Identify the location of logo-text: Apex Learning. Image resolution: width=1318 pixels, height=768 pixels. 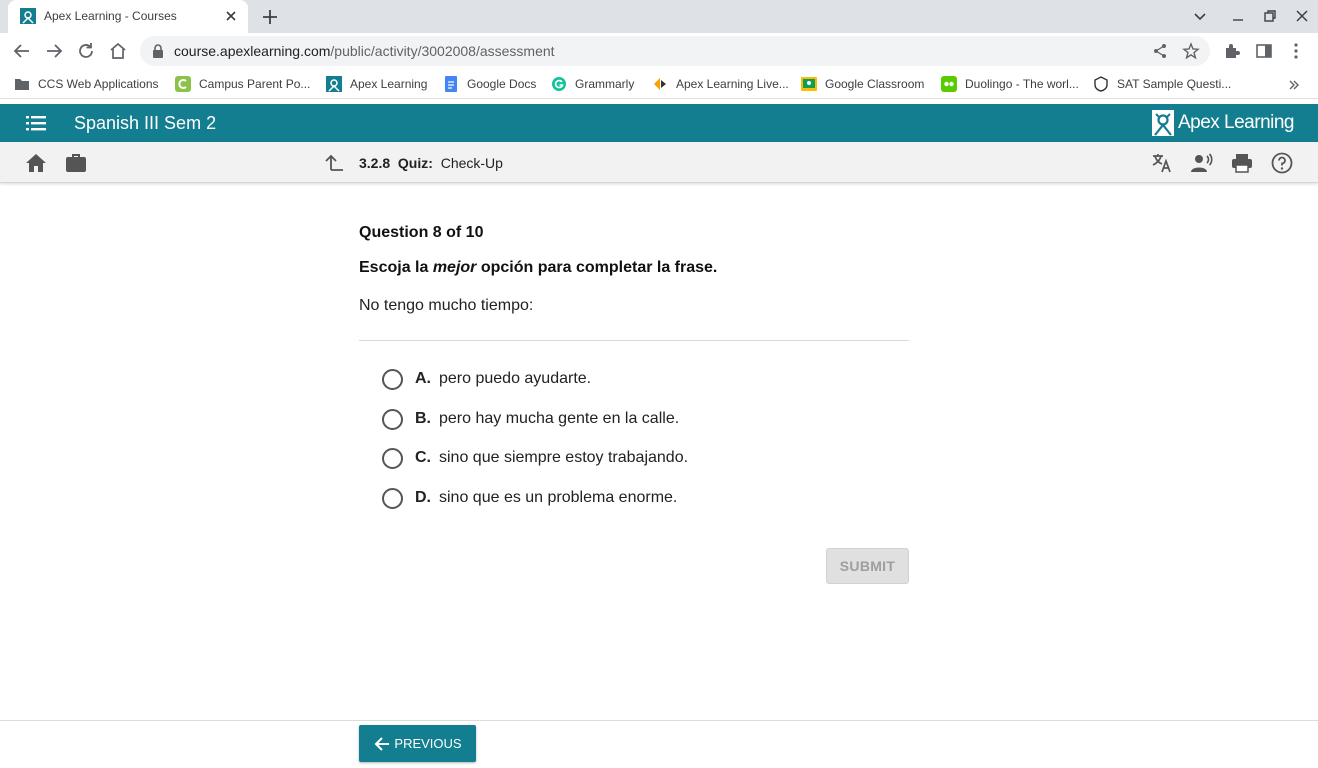
(1236, 122).